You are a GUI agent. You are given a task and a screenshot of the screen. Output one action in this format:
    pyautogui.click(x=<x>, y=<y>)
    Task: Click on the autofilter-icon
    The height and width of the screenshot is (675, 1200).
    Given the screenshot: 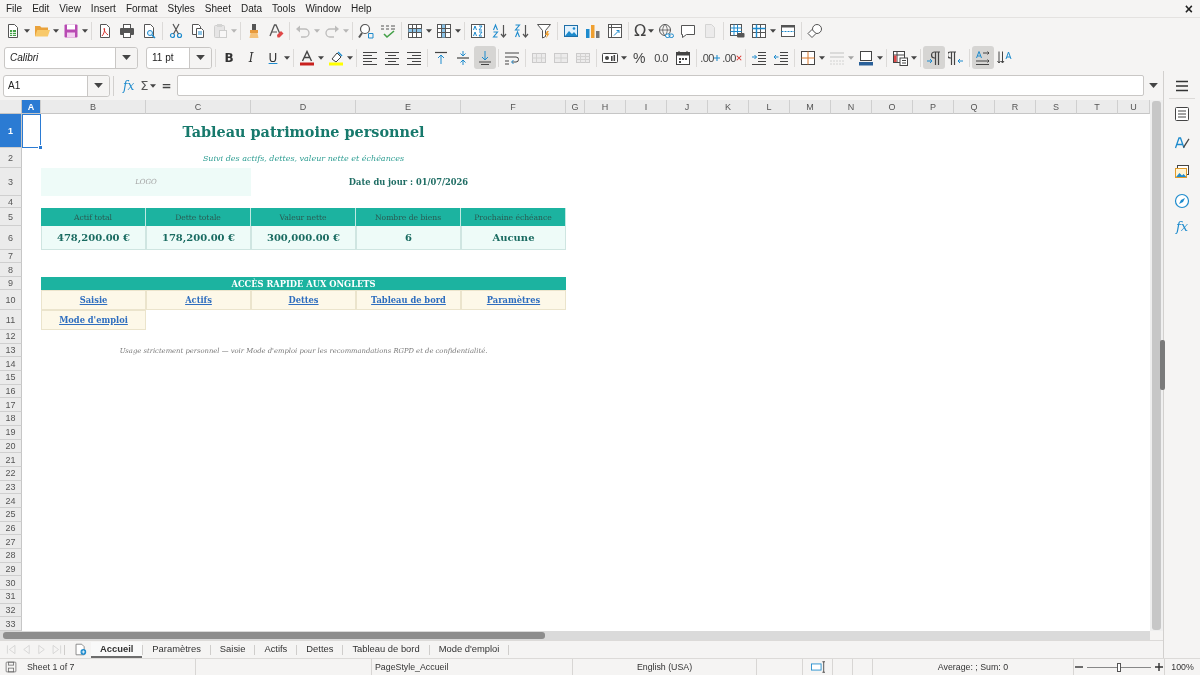 What is the action you would take?
    pyautogui.click(x=544, y=31)
    